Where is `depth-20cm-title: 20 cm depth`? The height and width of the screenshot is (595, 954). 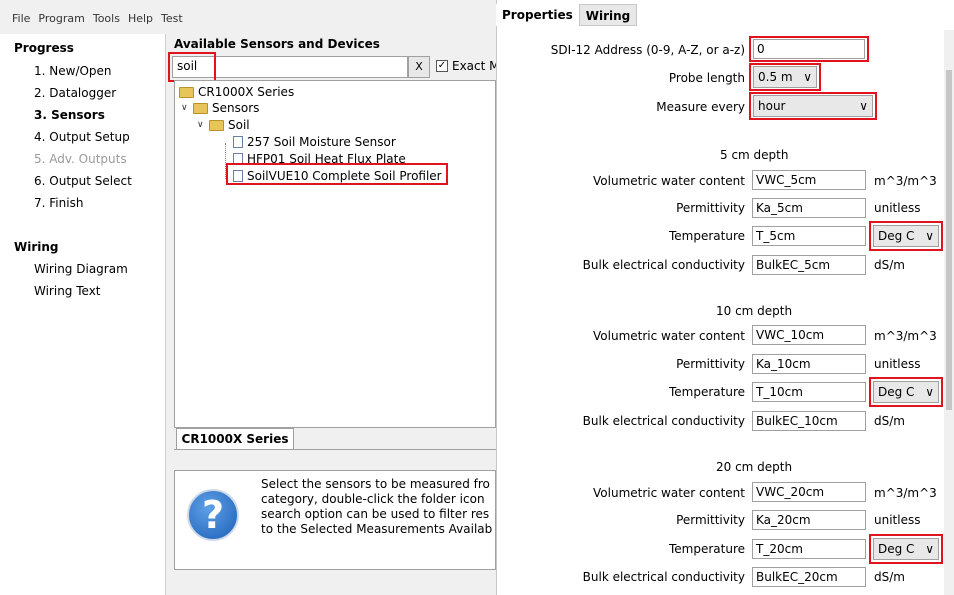 depth-20cm-title: 20 cm depth is located at coordinates (754, 467).